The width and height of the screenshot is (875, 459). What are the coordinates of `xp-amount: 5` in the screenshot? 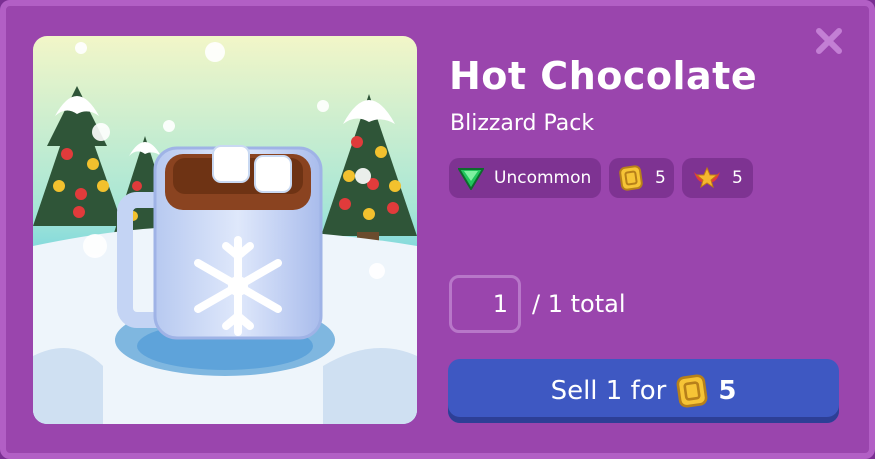 It's located at (737, 178).